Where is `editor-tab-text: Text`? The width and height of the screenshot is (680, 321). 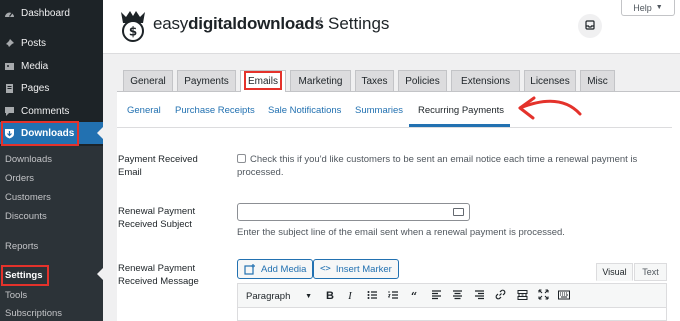
editor-tab-text: Text is located at coordinates (650, 272).